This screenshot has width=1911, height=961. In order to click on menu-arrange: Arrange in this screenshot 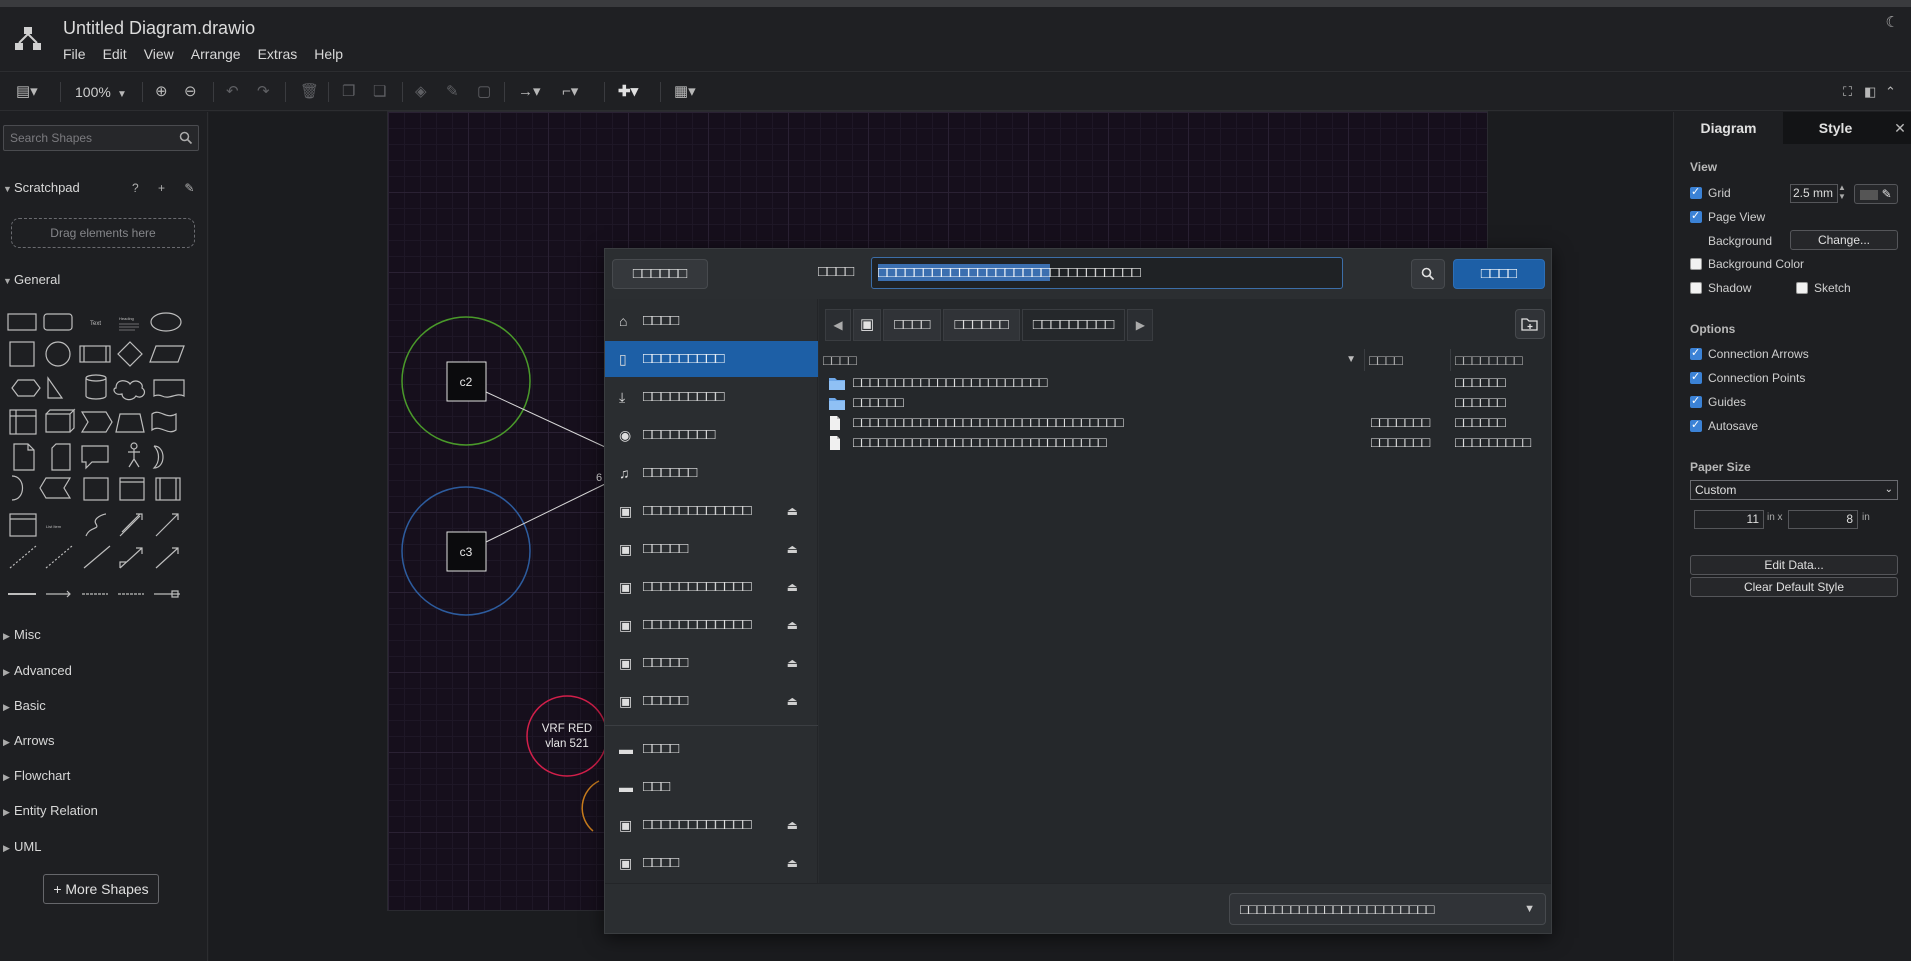, I will do `click(216, 54)`.